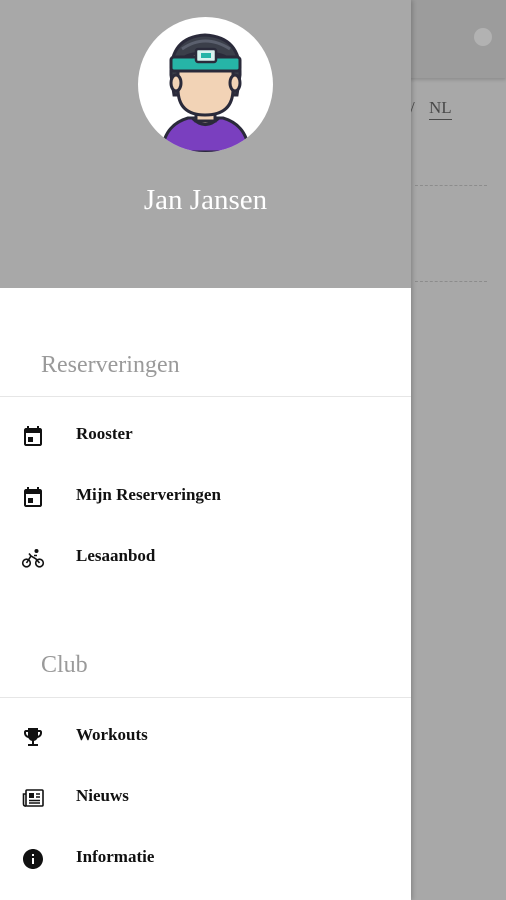  I want to click on newspaper-icon, so click(33, 798).